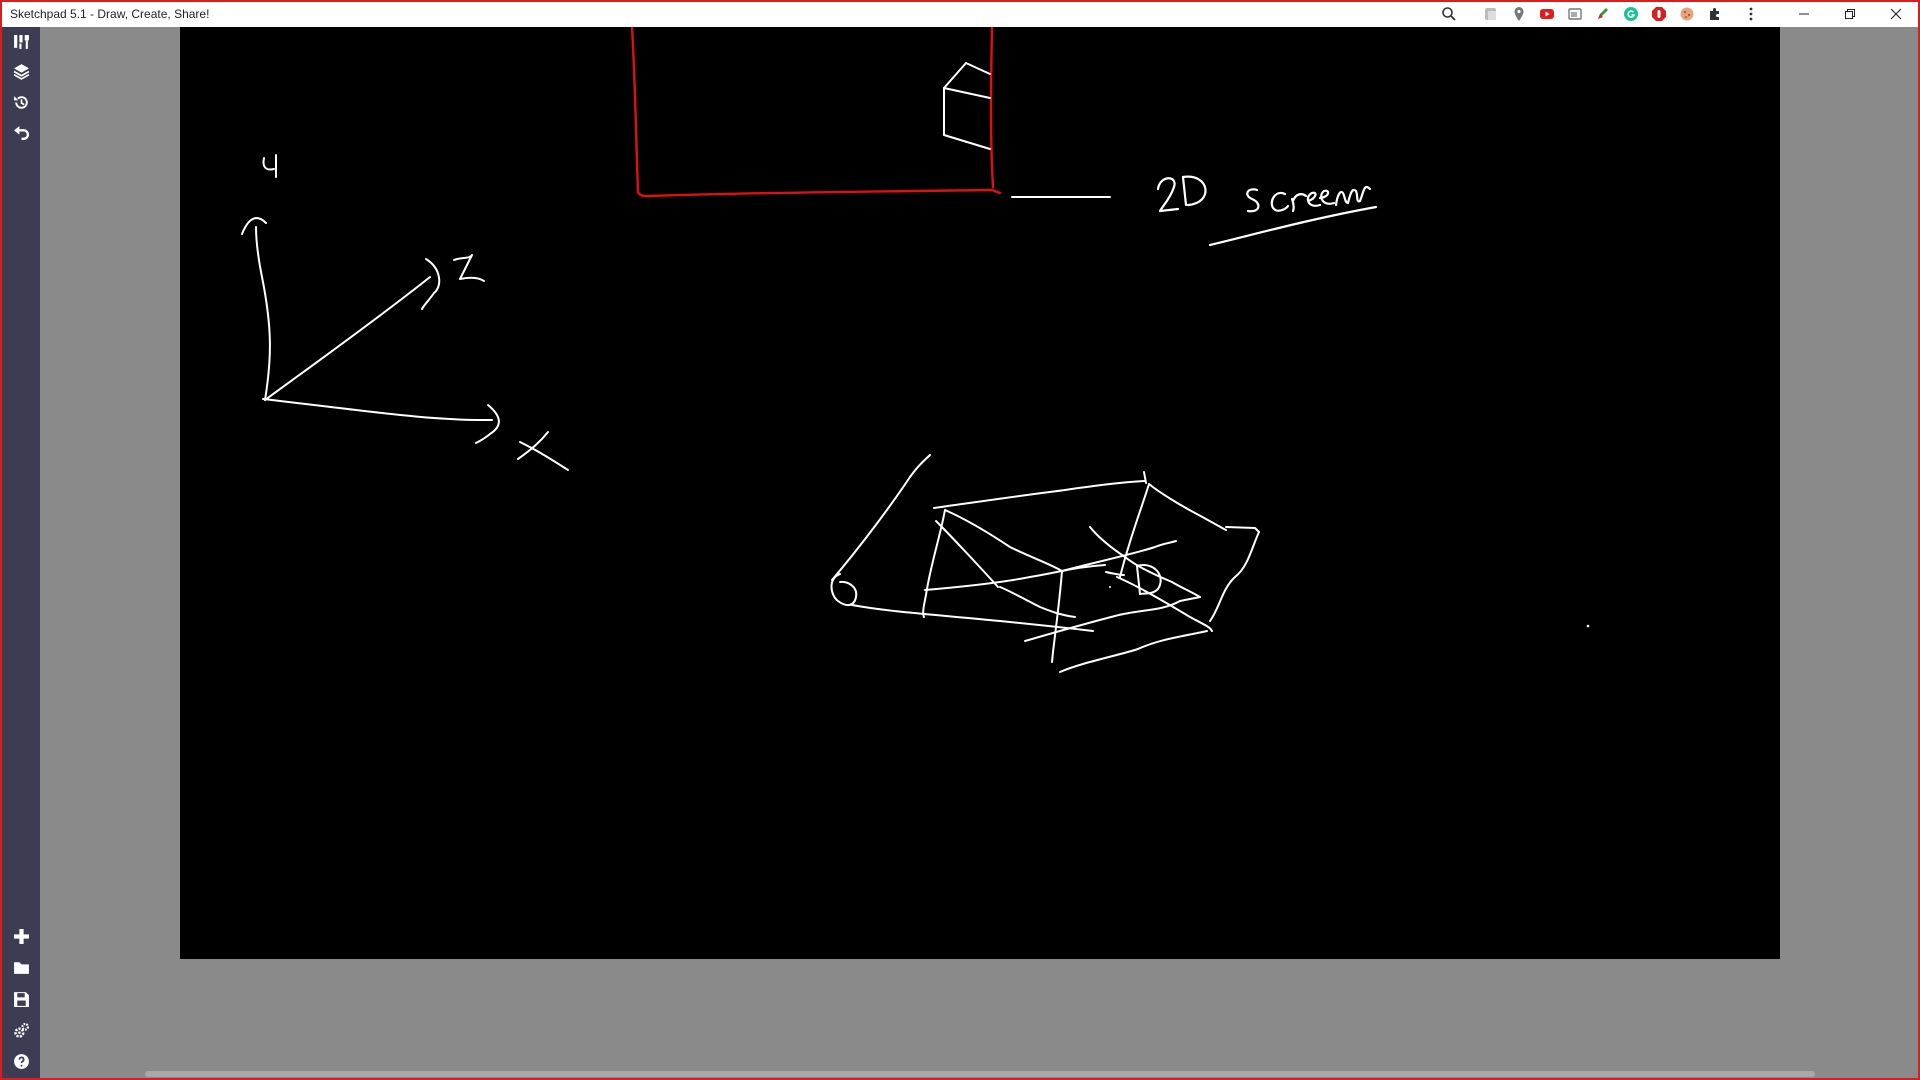  I want to click on left-toolbar, so click(21, 552).